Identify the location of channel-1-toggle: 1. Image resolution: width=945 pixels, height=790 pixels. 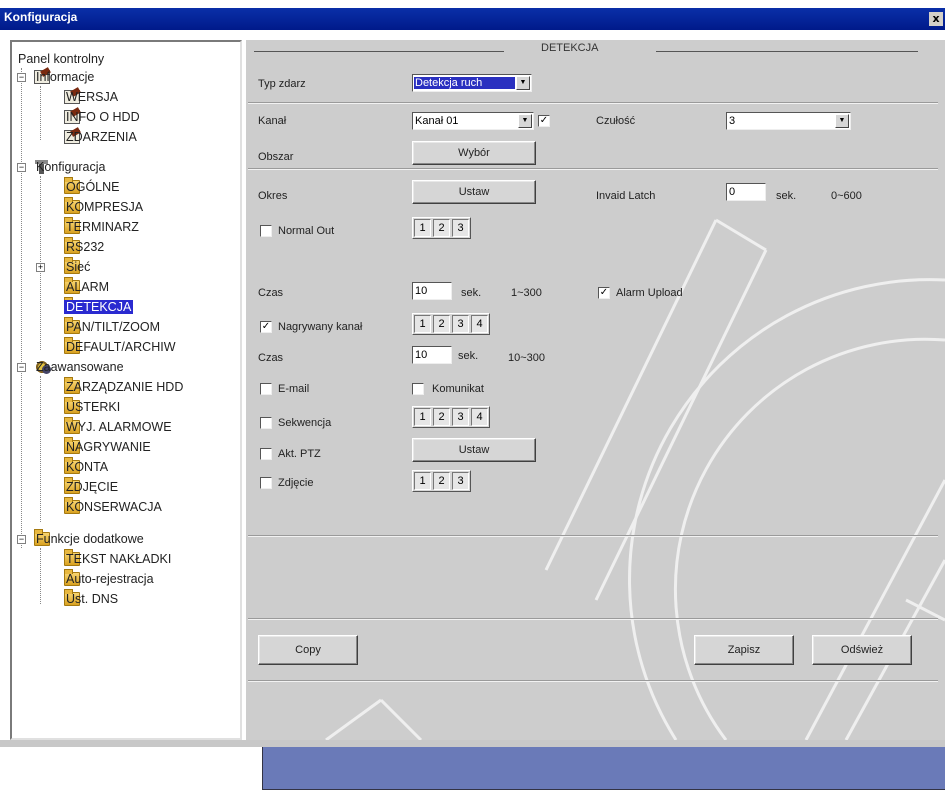
(422, 324).